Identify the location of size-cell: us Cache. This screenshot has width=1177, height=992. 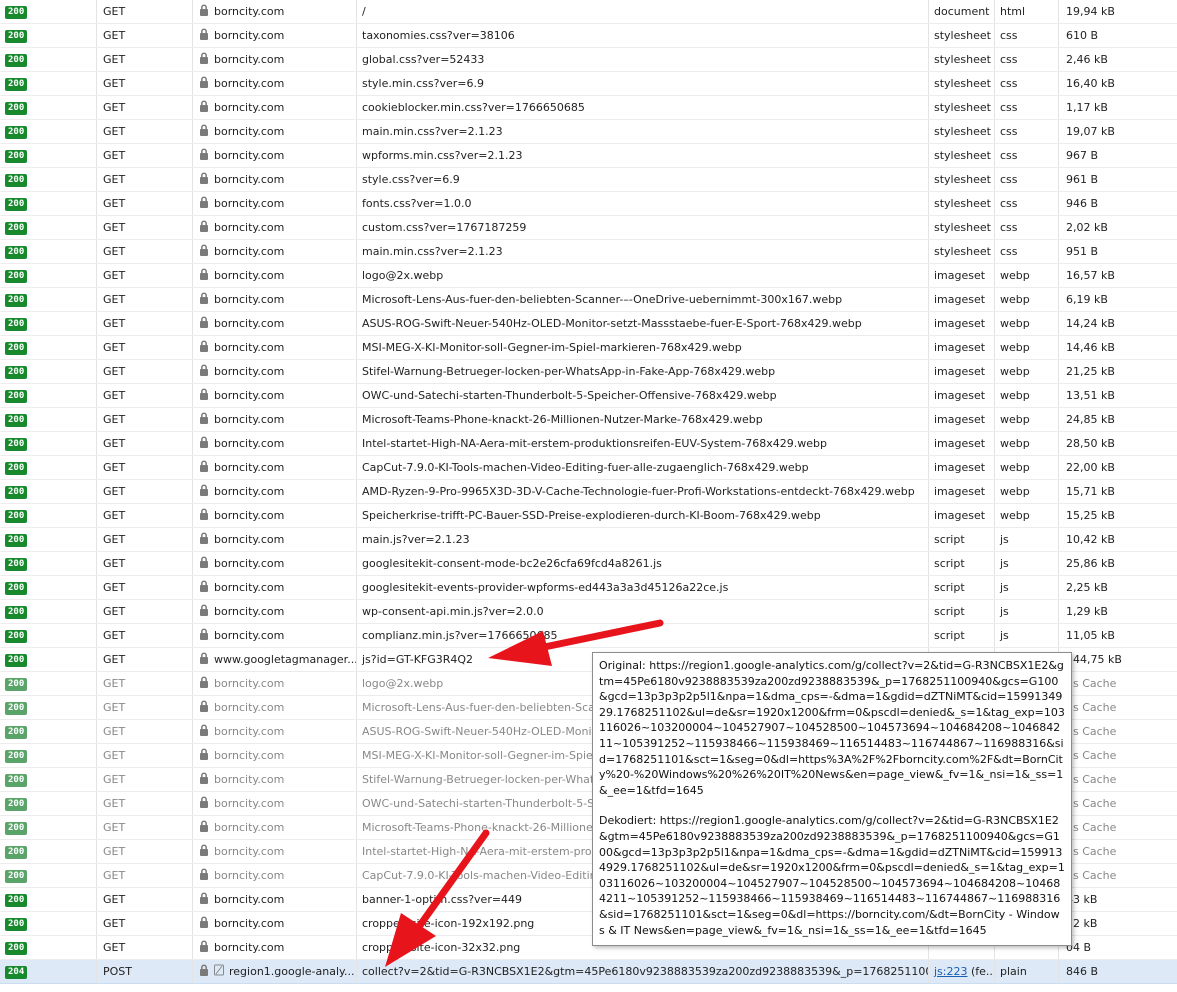
(1091, 707).